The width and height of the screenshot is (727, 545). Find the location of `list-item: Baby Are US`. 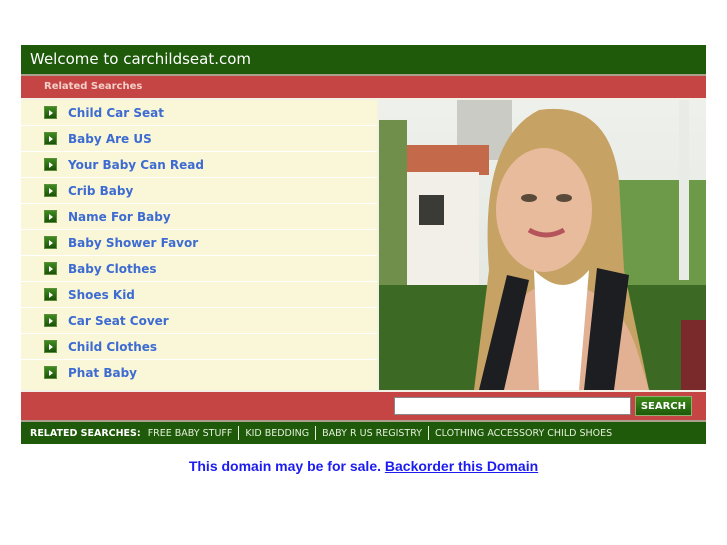

list-item: Baby Are US is located at coordinates (199, 139).